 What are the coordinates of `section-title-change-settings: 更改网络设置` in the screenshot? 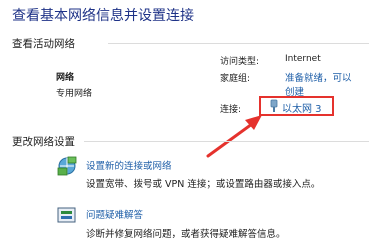 It's located at (43, 142).